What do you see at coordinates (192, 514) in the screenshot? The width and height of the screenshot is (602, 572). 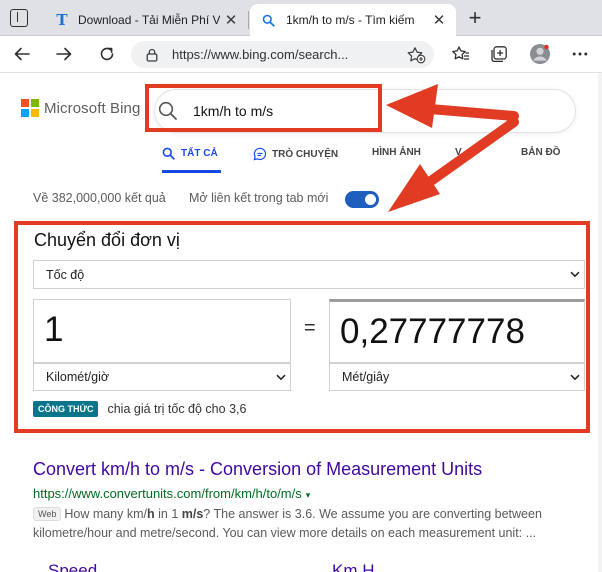 I see `snippet-highlight: m/s` at bounding box center [192, 514].